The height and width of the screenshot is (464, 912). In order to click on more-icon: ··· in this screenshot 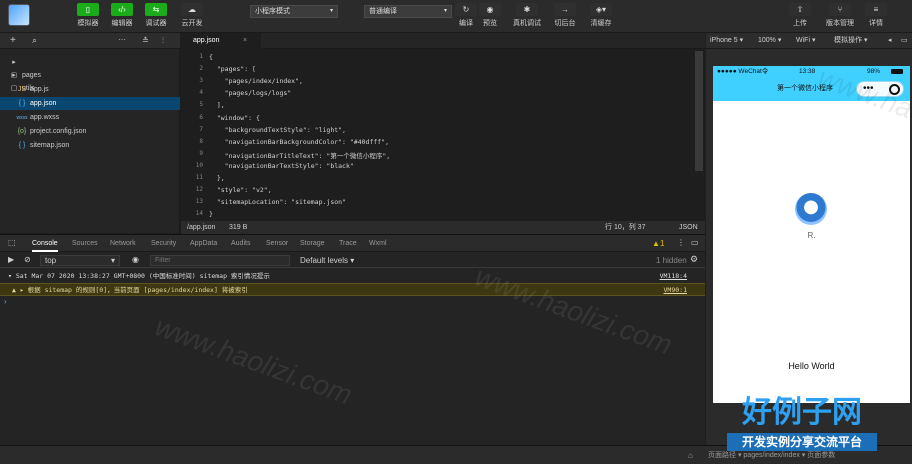, I will do `click(122, 39)`.